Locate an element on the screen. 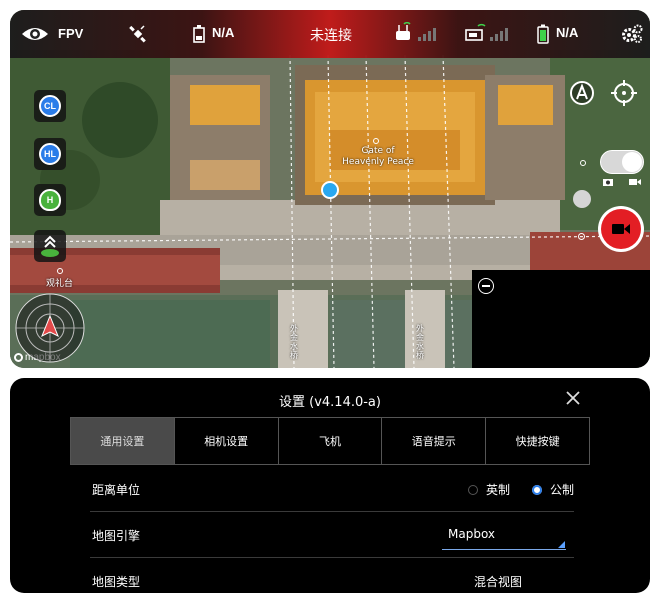  radio-imperial is located at coordinates (472, 489).